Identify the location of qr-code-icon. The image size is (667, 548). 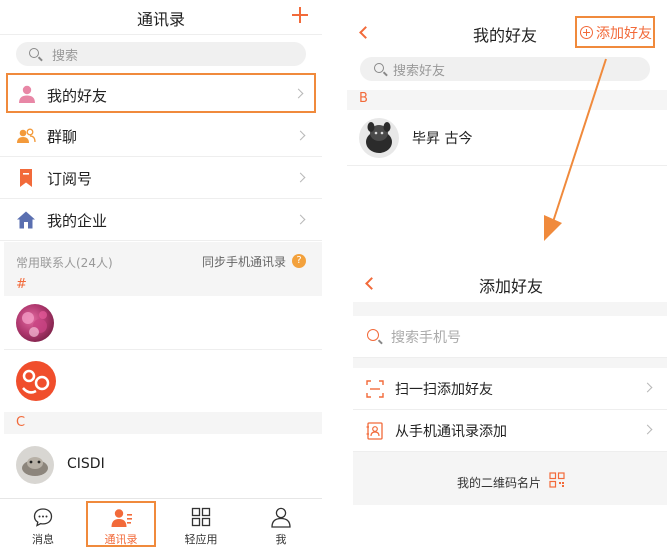
(557, 480).